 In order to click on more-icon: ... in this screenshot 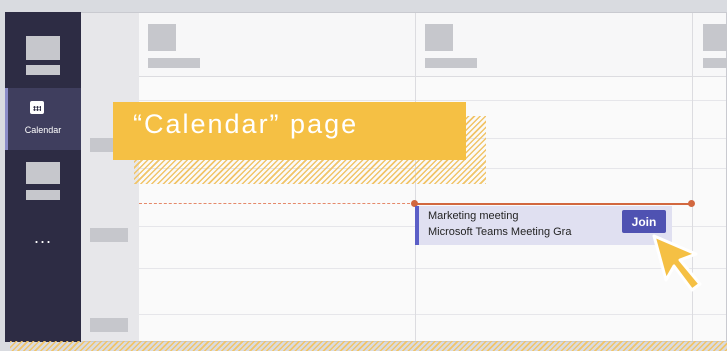, I will do `click(43, 237)`.